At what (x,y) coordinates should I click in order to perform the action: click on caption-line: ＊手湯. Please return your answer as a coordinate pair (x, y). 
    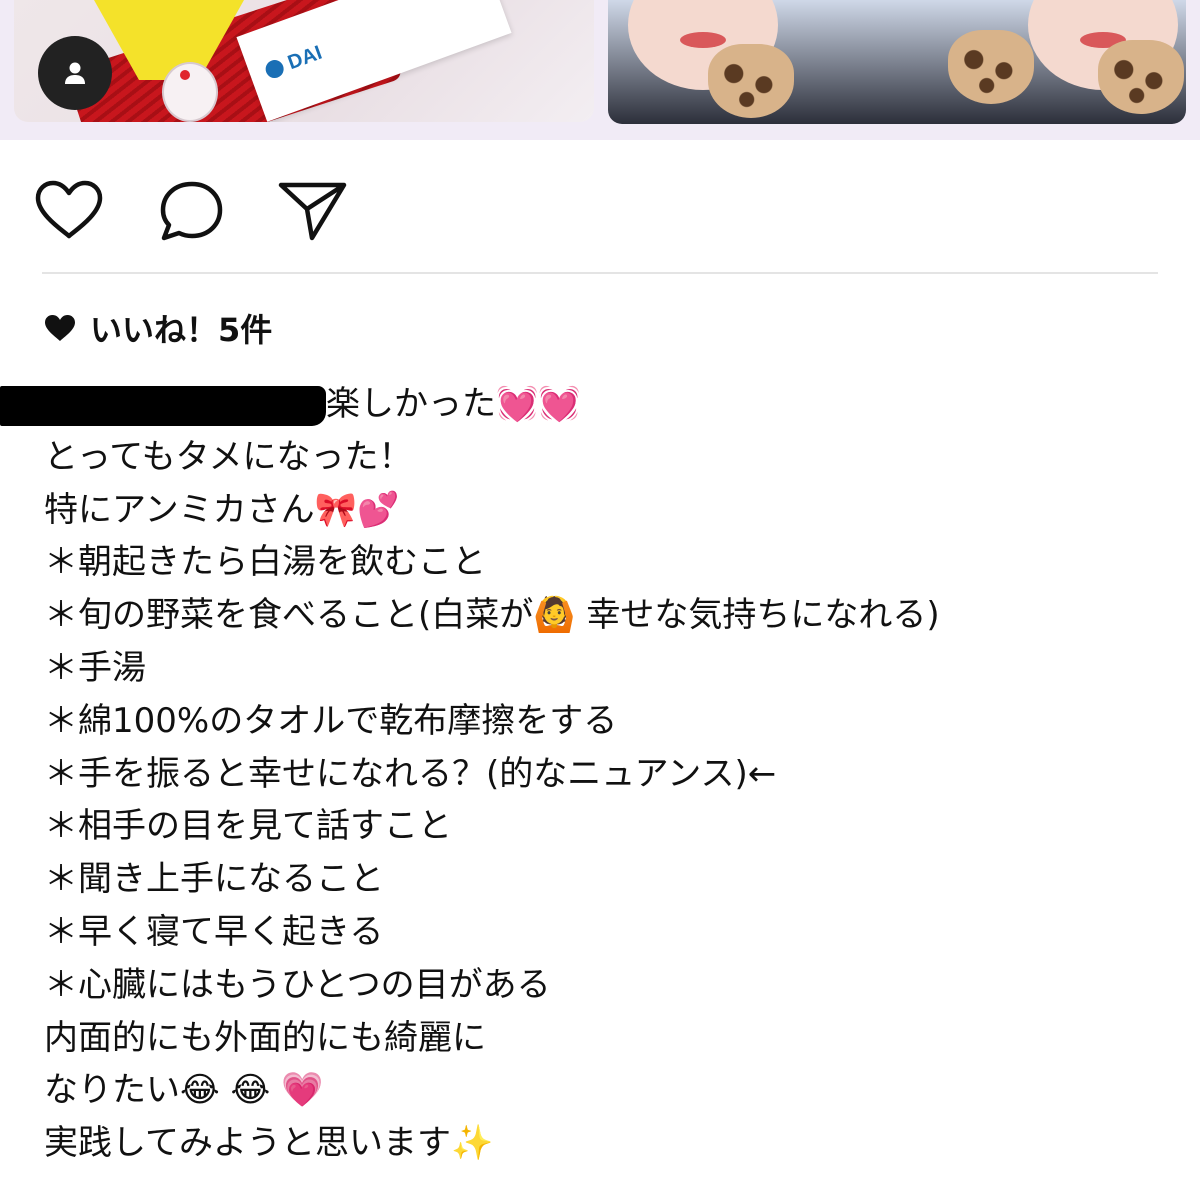
    Looking at the image, I should click on (95, 667).